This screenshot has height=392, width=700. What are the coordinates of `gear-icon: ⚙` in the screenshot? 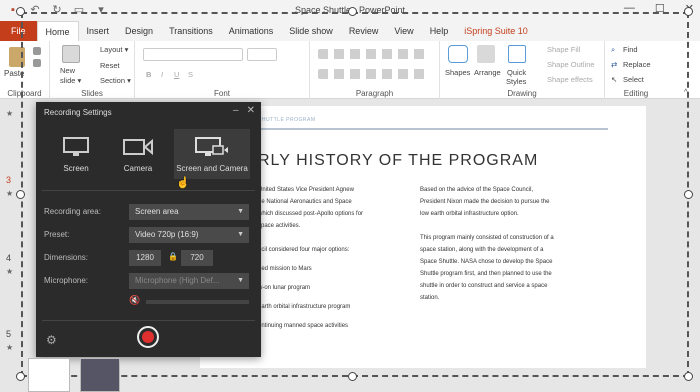 It's located at (51, 340).